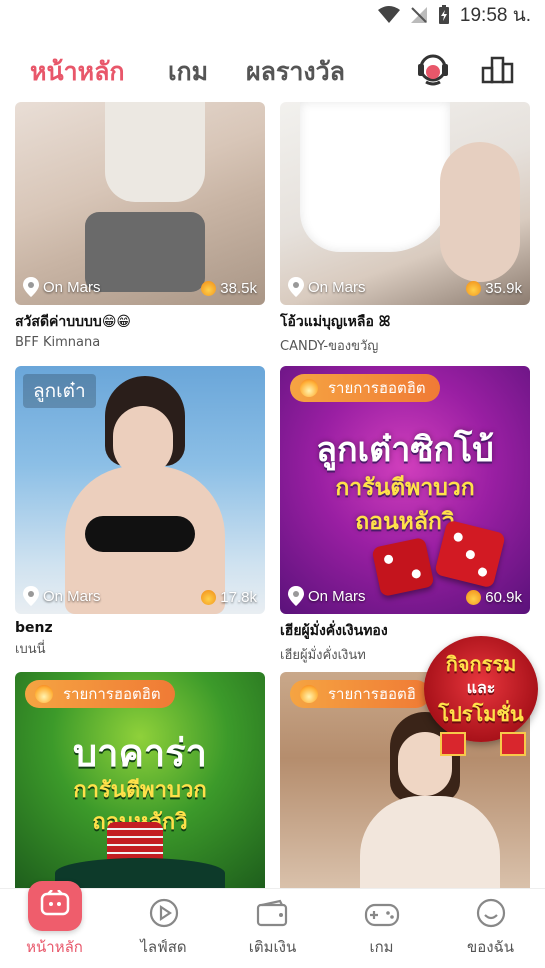  Describe the element at coordinates (73, 322) in the screenshot. I see `card-title: สวัสดีค่าบบบบ😁😁` at that location.